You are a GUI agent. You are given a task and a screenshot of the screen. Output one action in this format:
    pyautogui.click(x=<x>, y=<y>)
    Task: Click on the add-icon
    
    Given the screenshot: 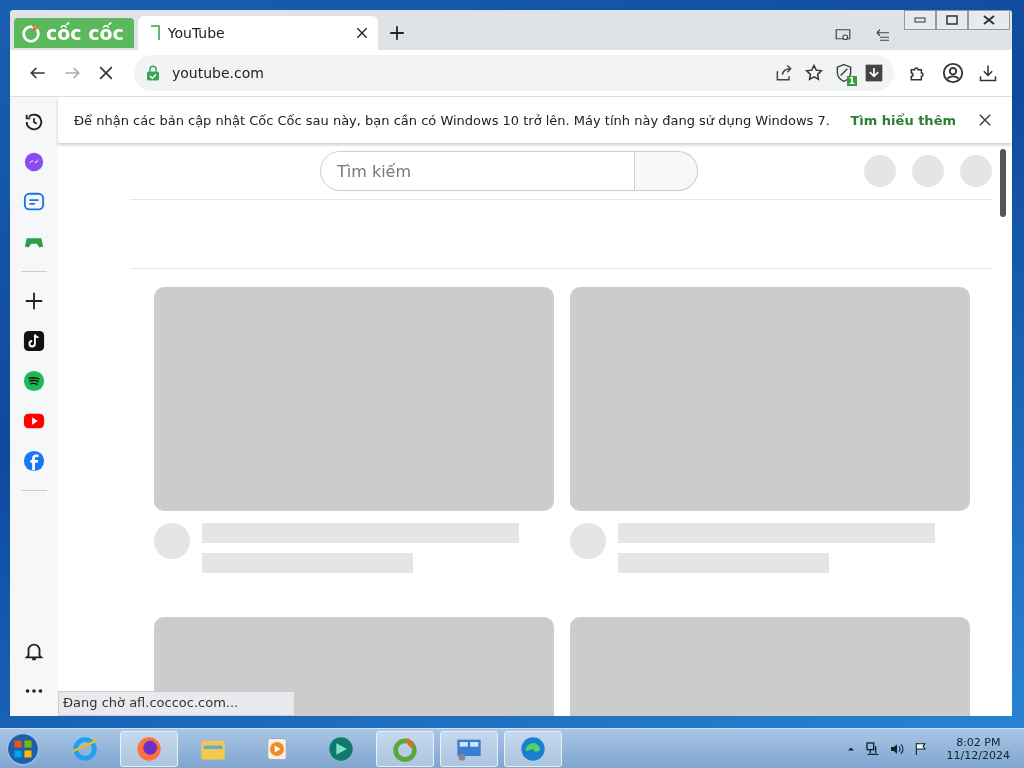 What is the action you would take?
    pyautogui.click(x=34, y=301)
    